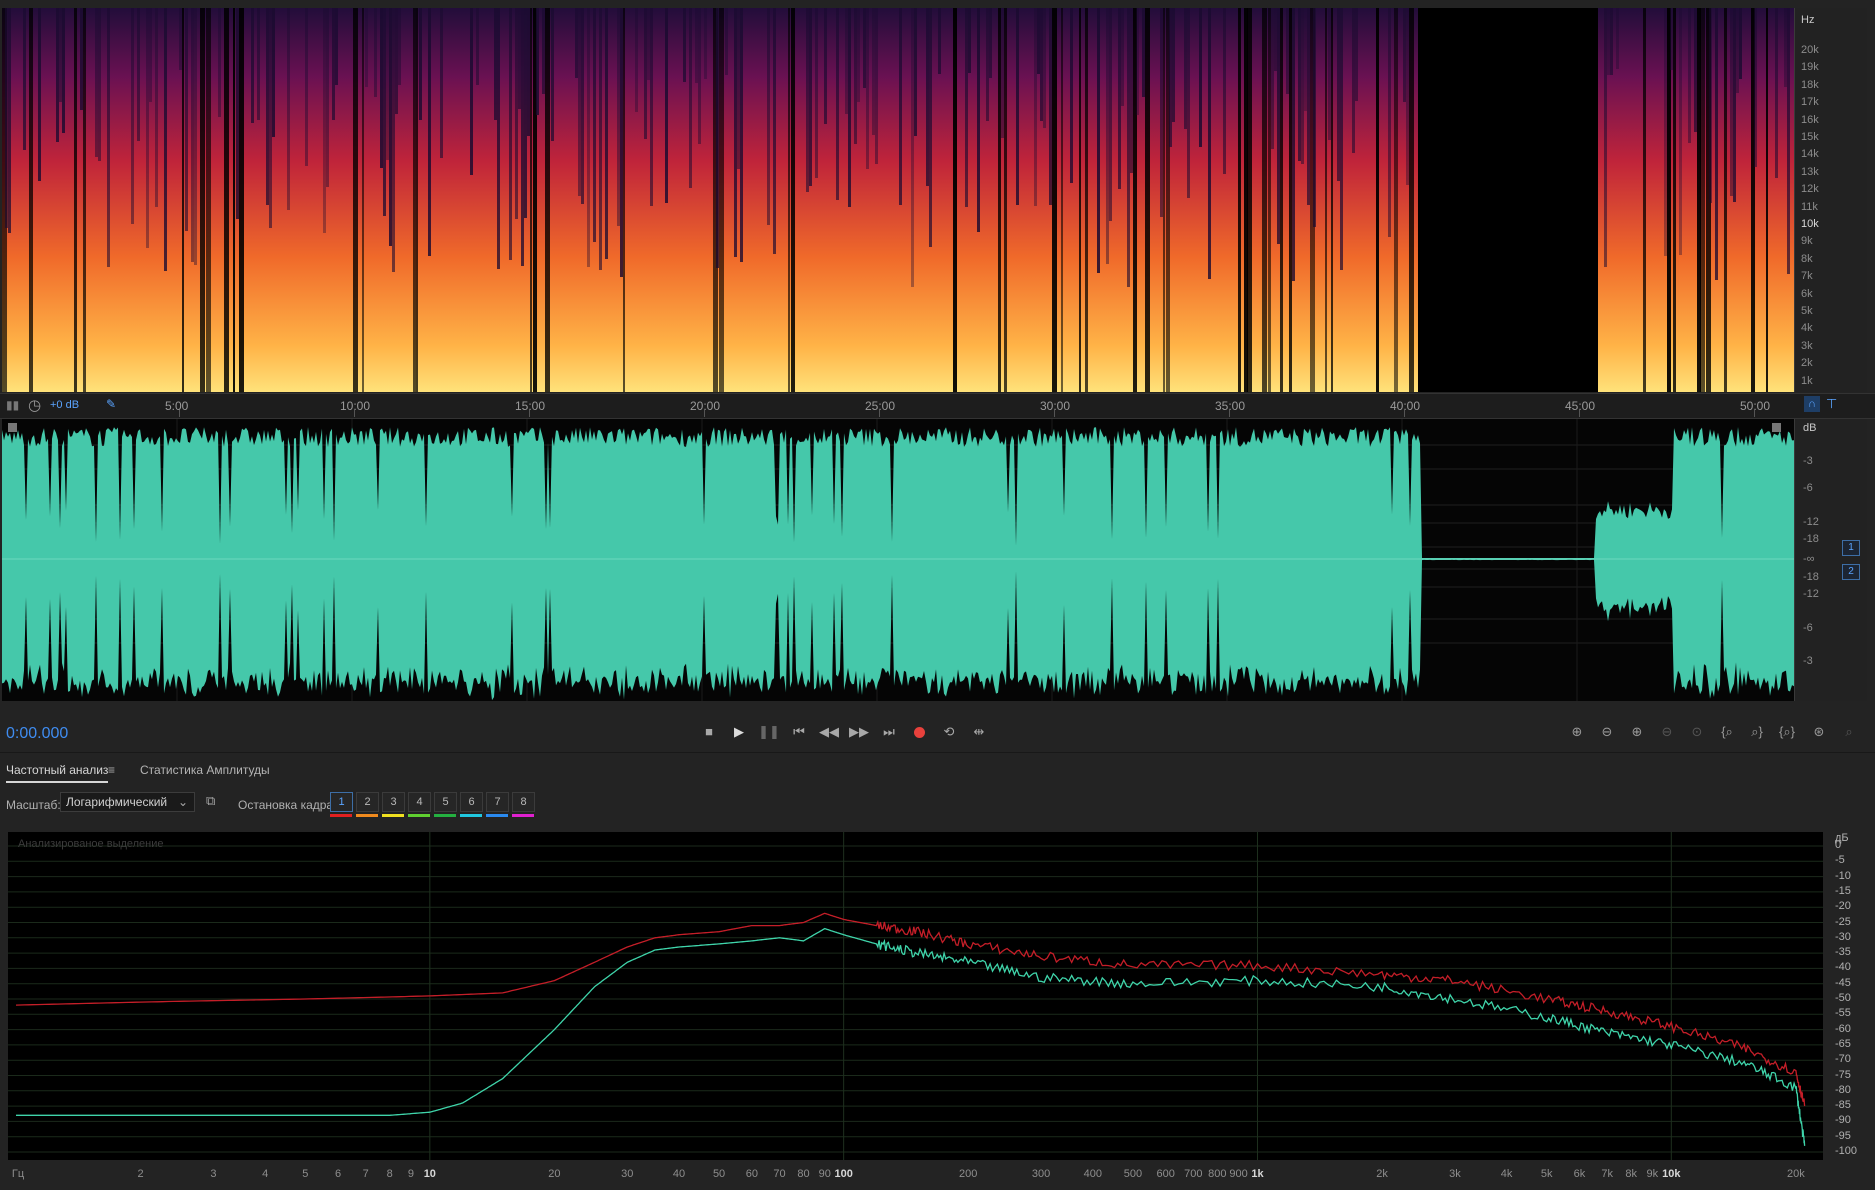 The image size is (1875, 1190). Describe the element at coordinates (389, 1174) in the screenshot. I see `hz-axis-label: 8` at that location.